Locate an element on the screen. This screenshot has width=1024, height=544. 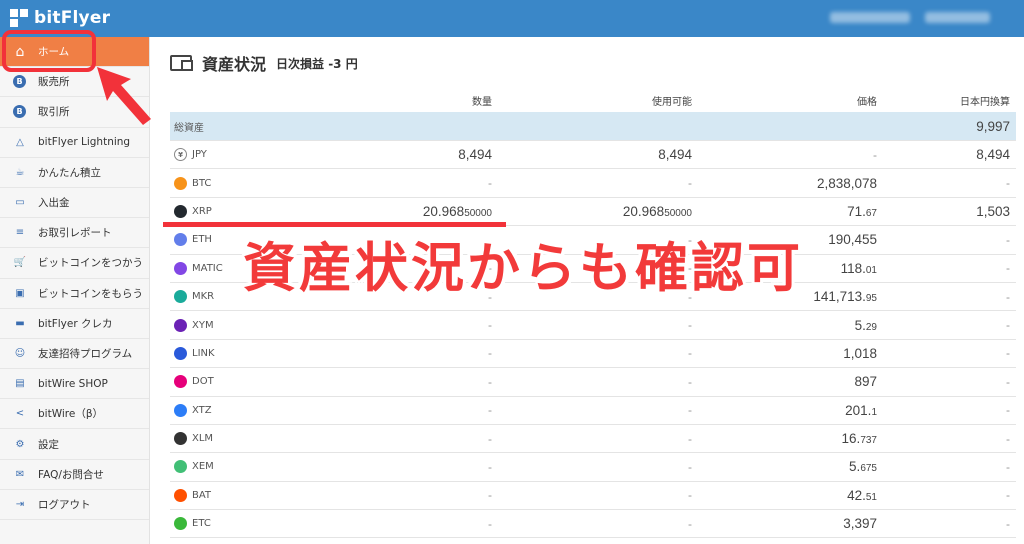
sidebar-item-label: 設定 is located at coordinates (48, 444).